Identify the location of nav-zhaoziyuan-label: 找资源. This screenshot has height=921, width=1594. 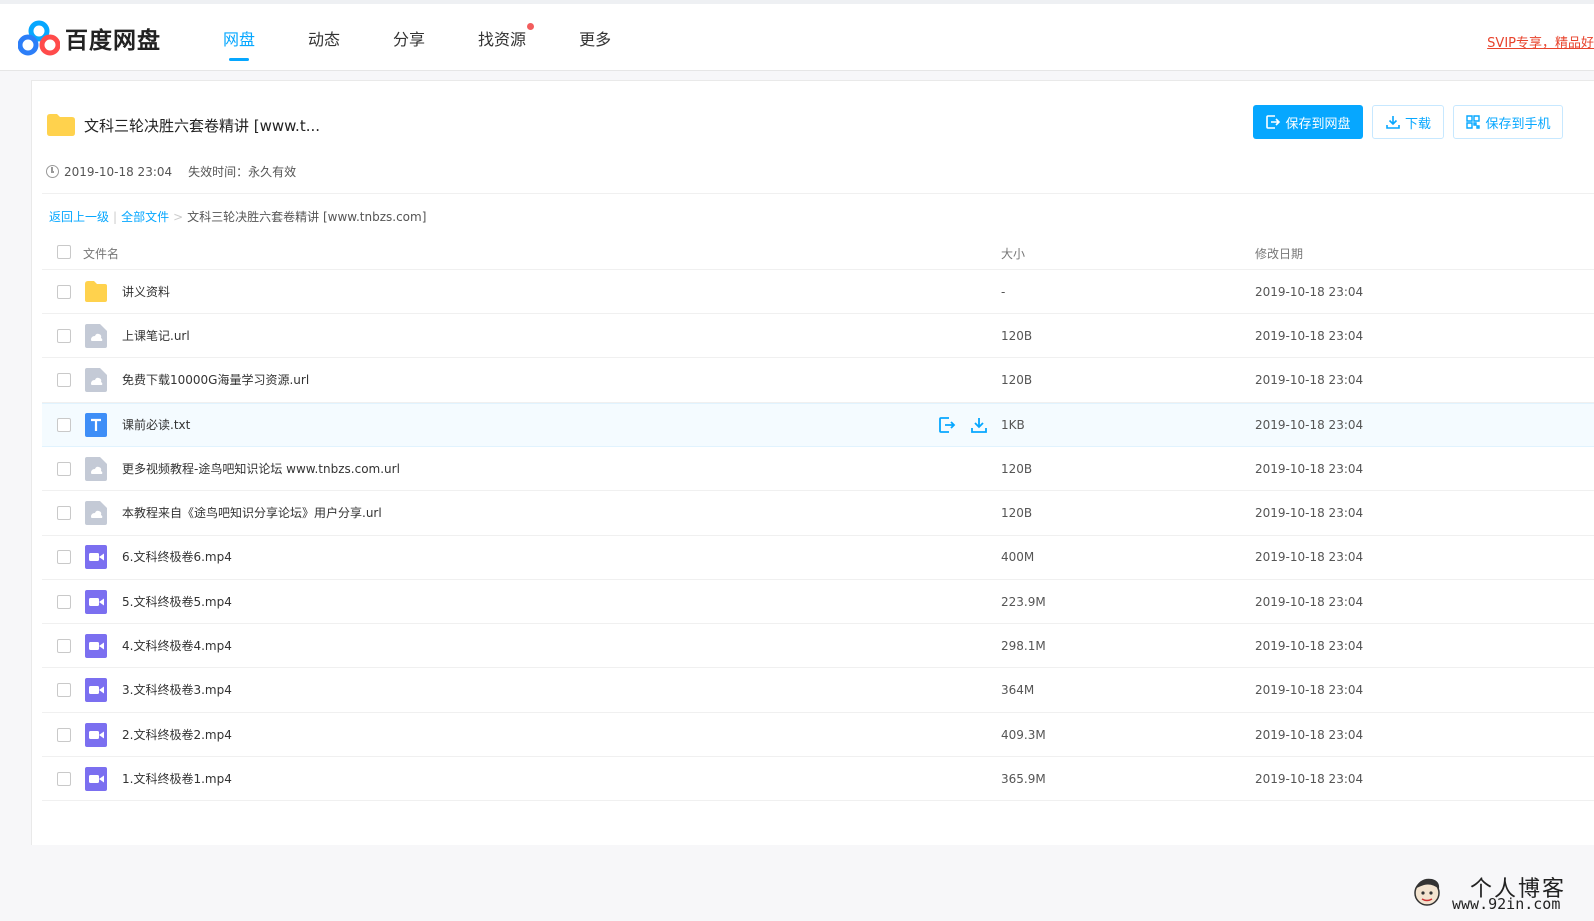
(502, 39).